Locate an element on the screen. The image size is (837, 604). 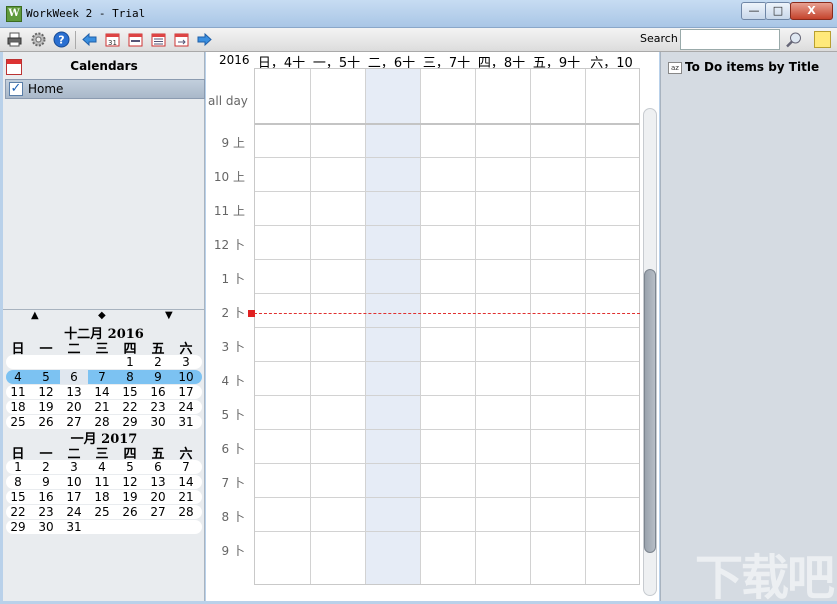
mini-week-row: 4 5 6 7 8 9 10 is located at coordinates (104, 377).